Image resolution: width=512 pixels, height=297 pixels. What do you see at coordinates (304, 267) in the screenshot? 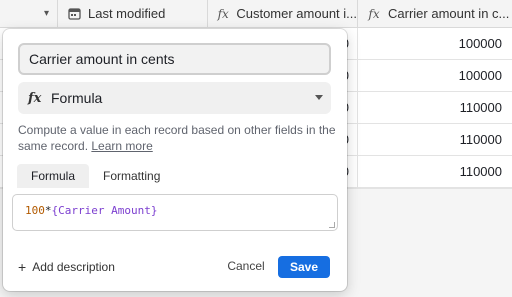
I see `save-button: Save` at bounding box center [304, 267].